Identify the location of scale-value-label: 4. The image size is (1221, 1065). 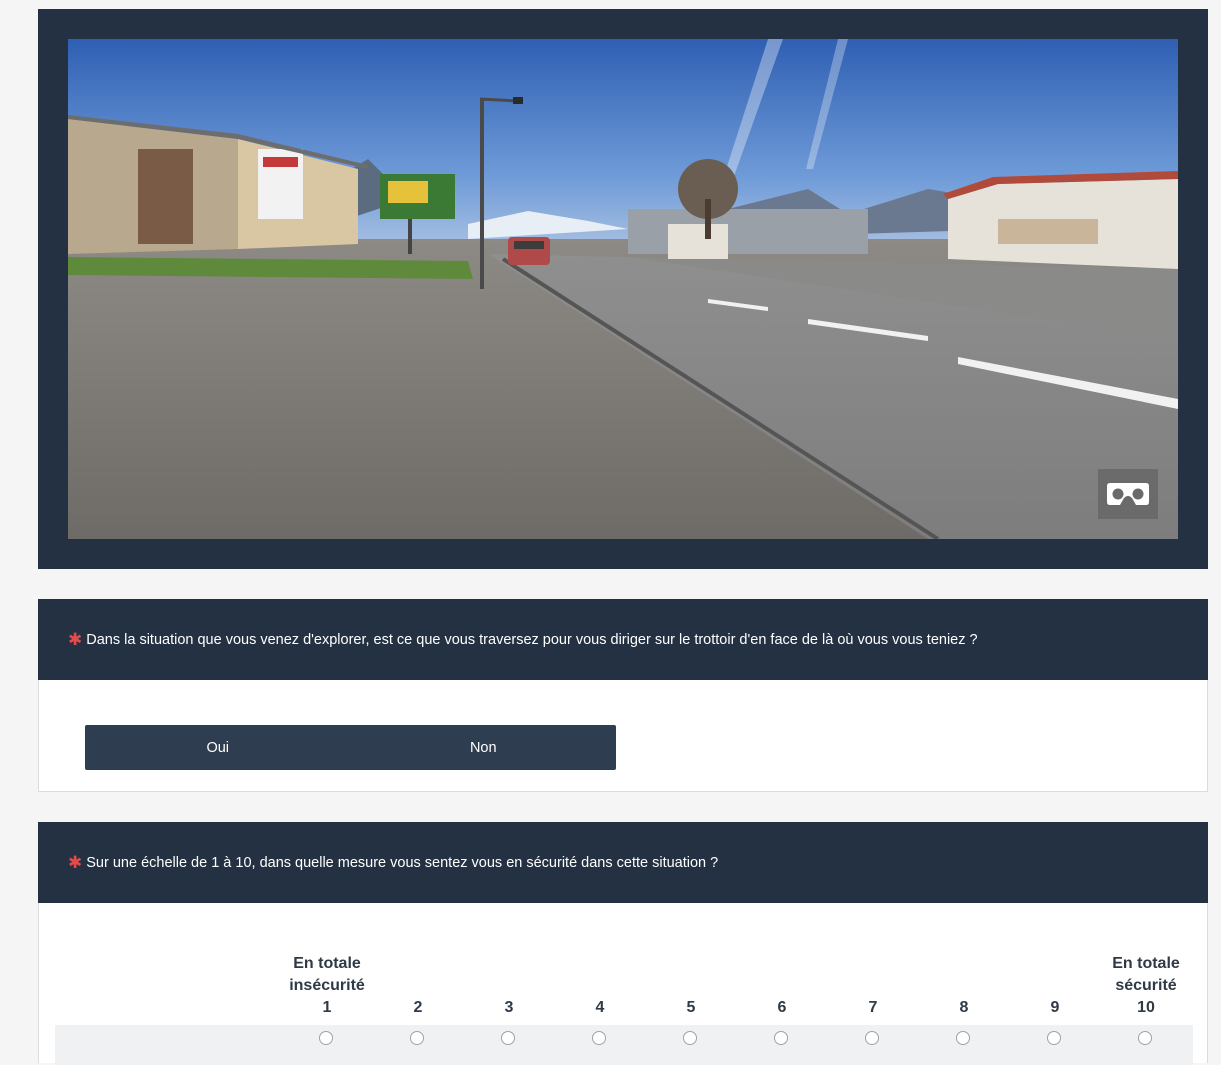
(600, 1007).